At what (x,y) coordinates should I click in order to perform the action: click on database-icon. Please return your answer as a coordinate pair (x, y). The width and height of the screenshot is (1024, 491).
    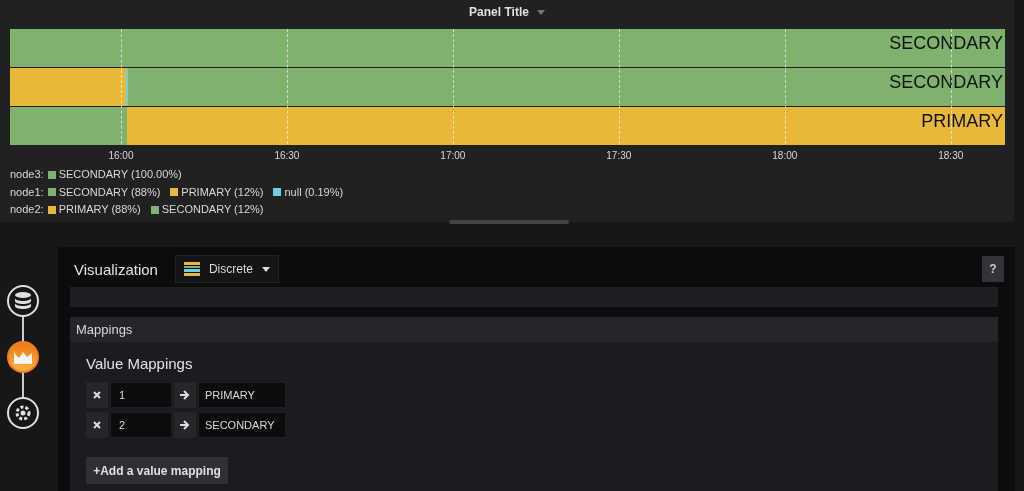
    Looking at the image, I should click on (23, 301).